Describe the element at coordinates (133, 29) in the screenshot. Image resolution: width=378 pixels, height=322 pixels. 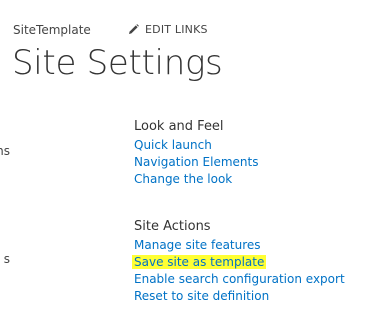
I see `pencil-icon` at that location.